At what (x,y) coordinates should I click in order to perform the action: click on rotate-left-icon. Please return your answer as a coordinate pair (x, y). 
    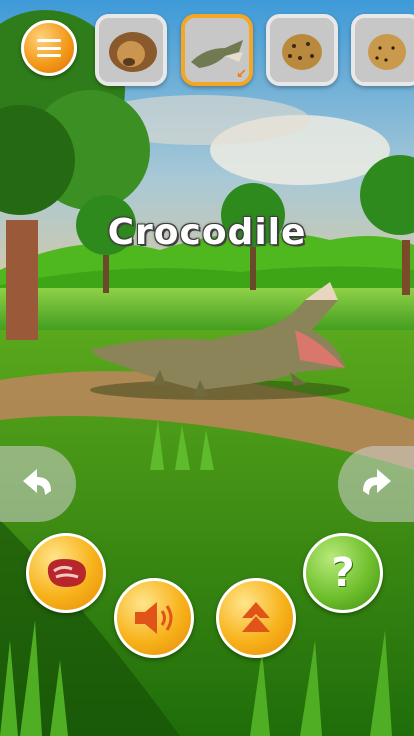
    Looking at the image, I should click on (37, 482).